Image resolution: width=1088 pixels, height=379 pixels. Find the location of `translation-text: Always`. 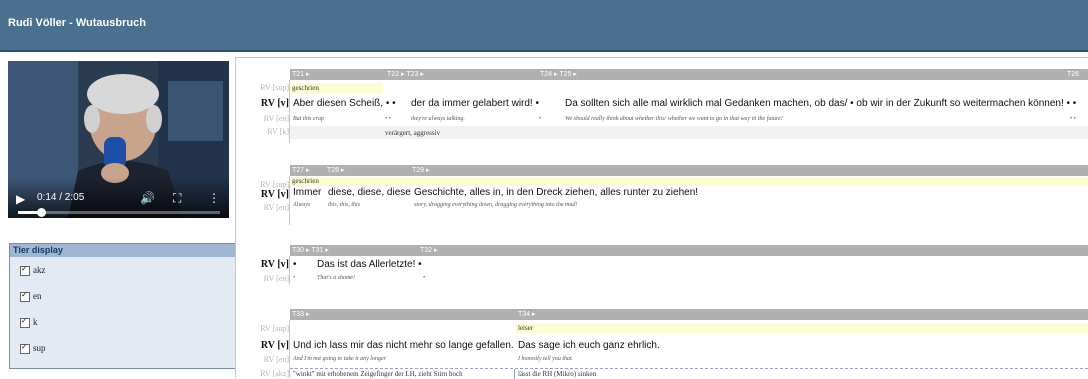

translation-text: Always is located at coordinates (302, 205).